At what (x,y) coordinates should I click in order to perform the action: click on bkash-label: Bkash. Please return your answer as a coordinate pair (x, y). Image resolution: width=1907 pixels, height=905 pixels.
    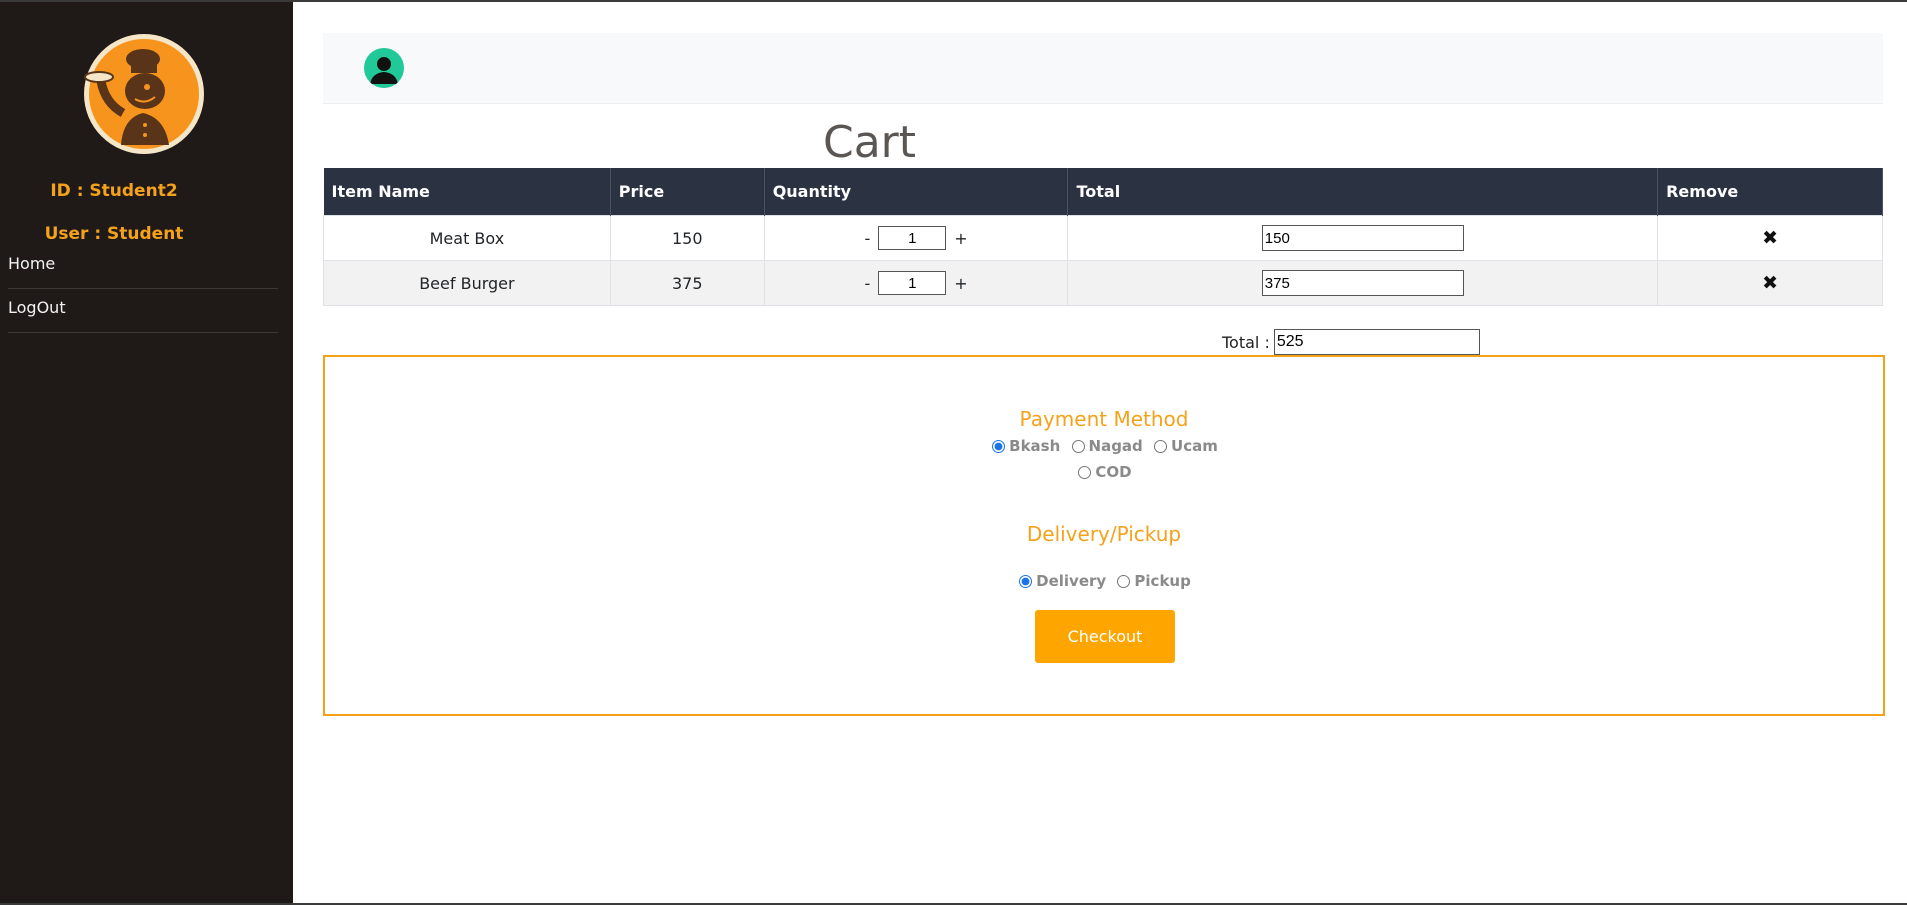
    Looking at the image, I should click on (1035, 446).